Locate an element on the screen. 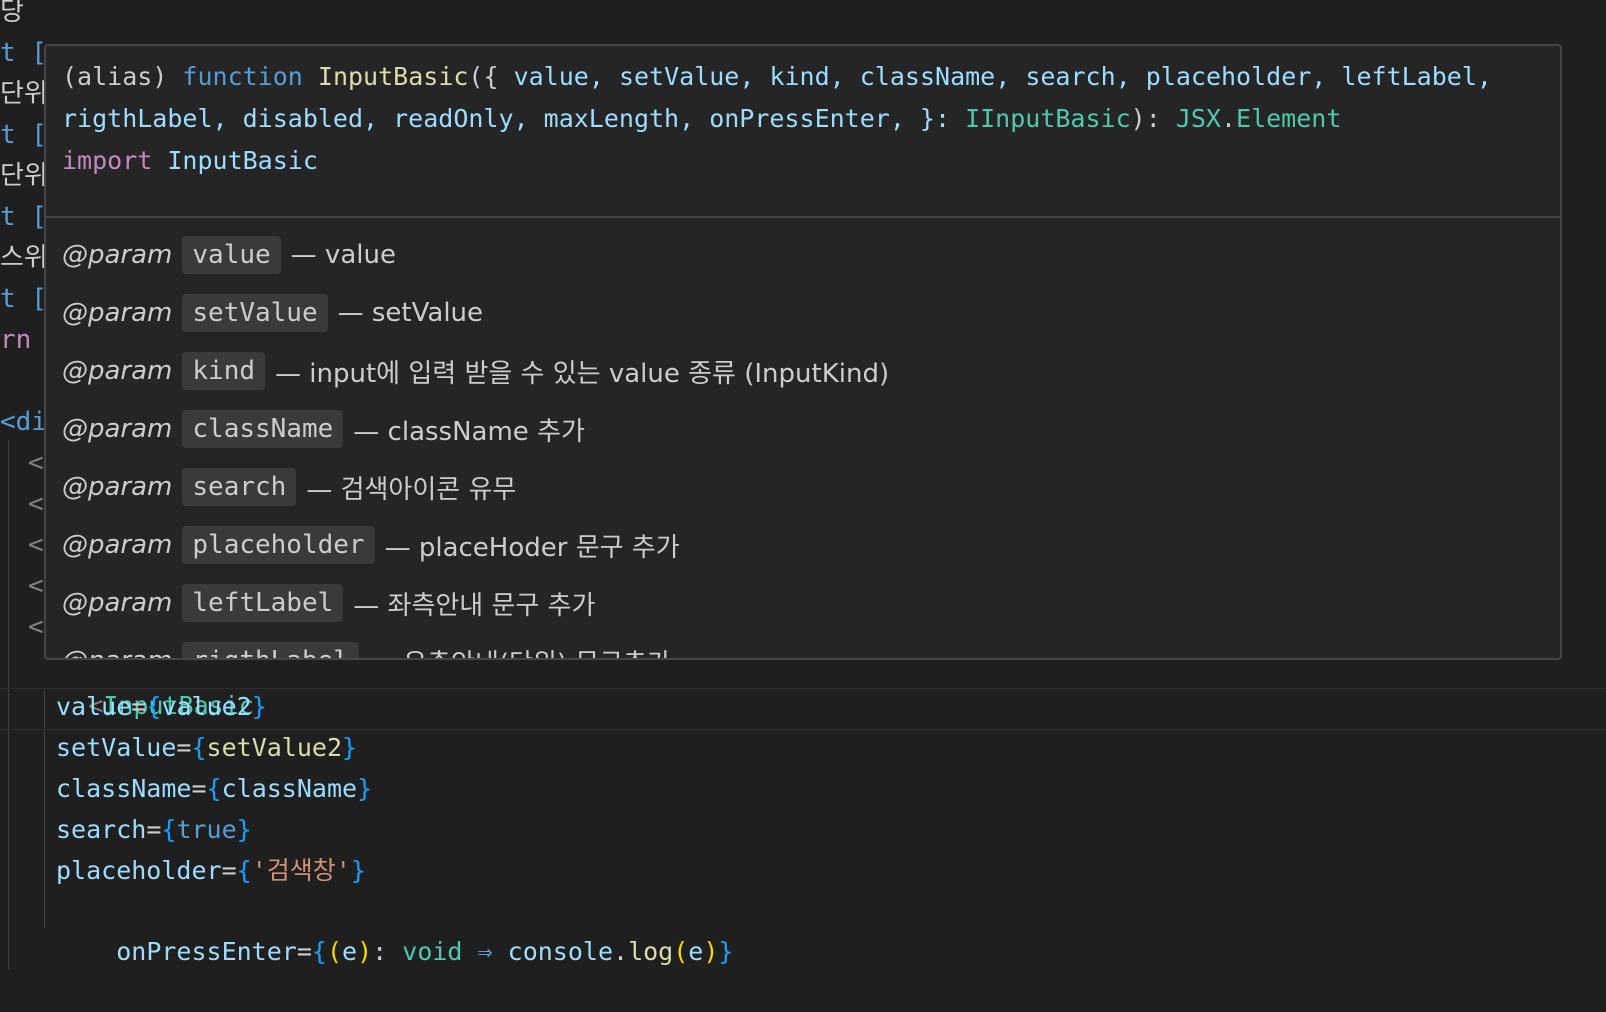 This screenshot has width=1606, height=1012. param-name: className is located at coordinates (263, 429).